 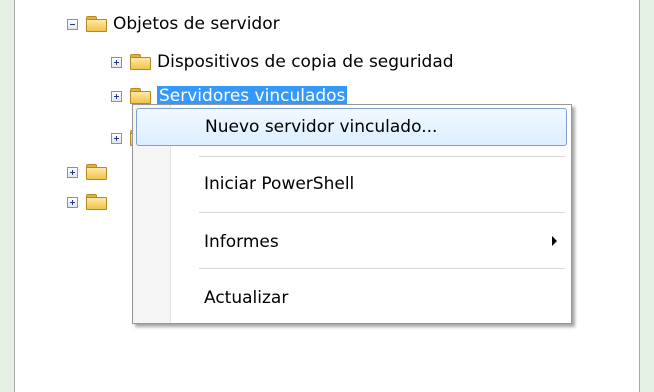 I want to click on tree-node-server-objects: Objetos de servidor, so click(x=173, y=24).